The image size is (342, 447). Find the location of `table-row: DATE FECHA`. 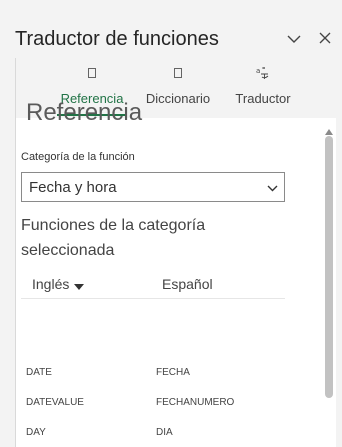

table-row: DATE FECHA is located at coordinates (153, 373).